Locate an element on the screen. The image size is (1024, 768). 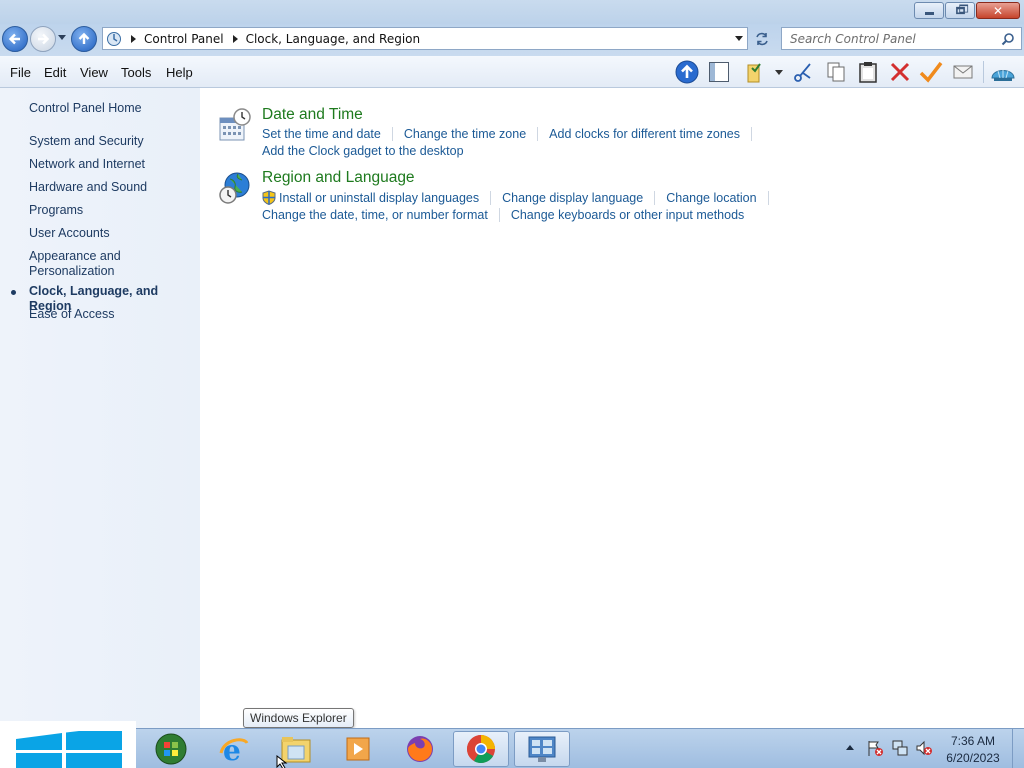
control-panel-icon is located at coordinates (542, 749).